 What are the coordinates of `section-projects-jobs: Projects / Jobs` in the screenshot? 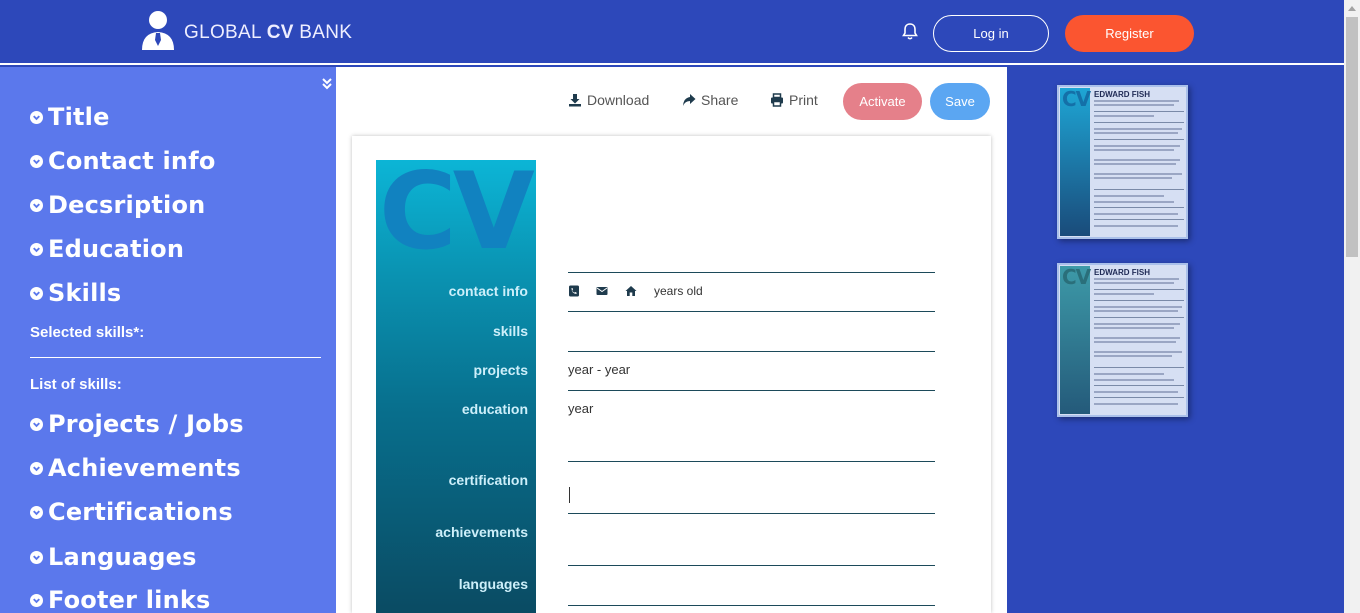 It's located at (137, 424).